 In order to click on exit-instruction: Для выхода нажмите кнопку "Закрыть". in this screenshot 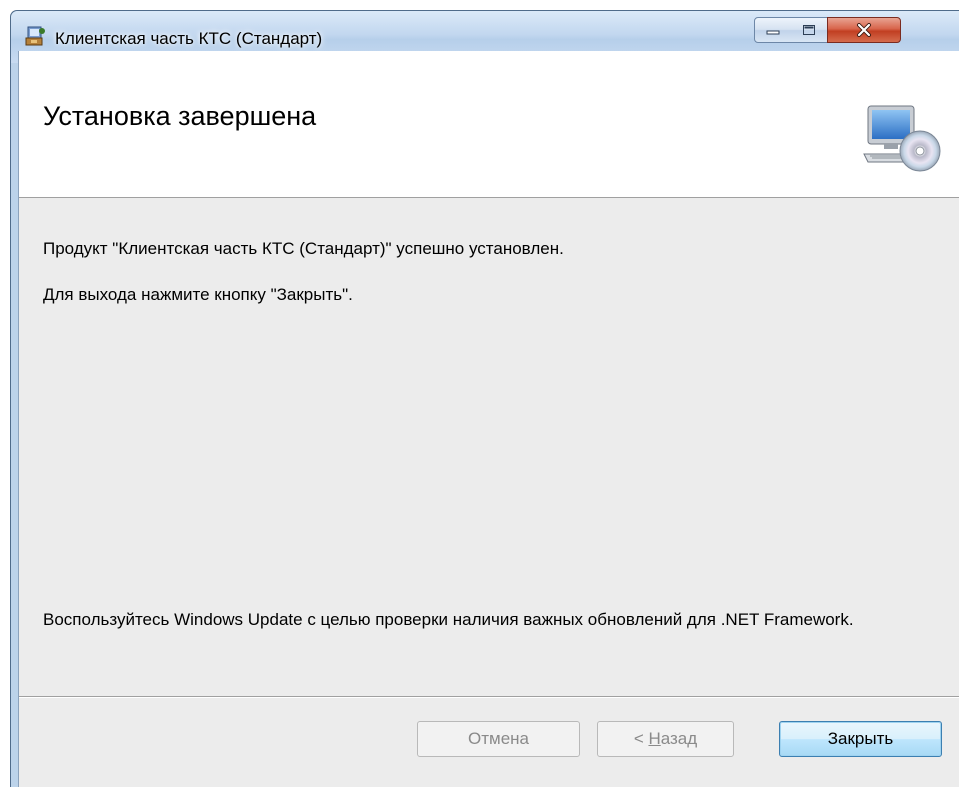, I will do `click(198, 294)`.